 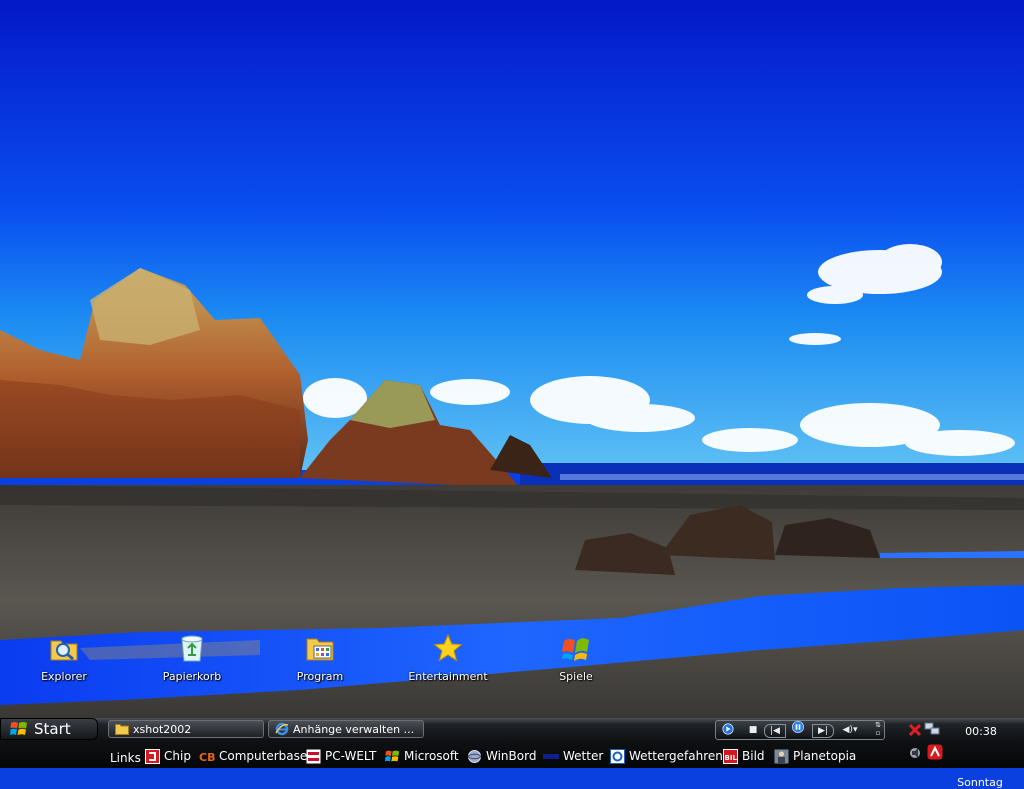 What do you see at coordinates (798, 727) in the screenshot?
I see `pause-icon` at bounding box center [798, 727].